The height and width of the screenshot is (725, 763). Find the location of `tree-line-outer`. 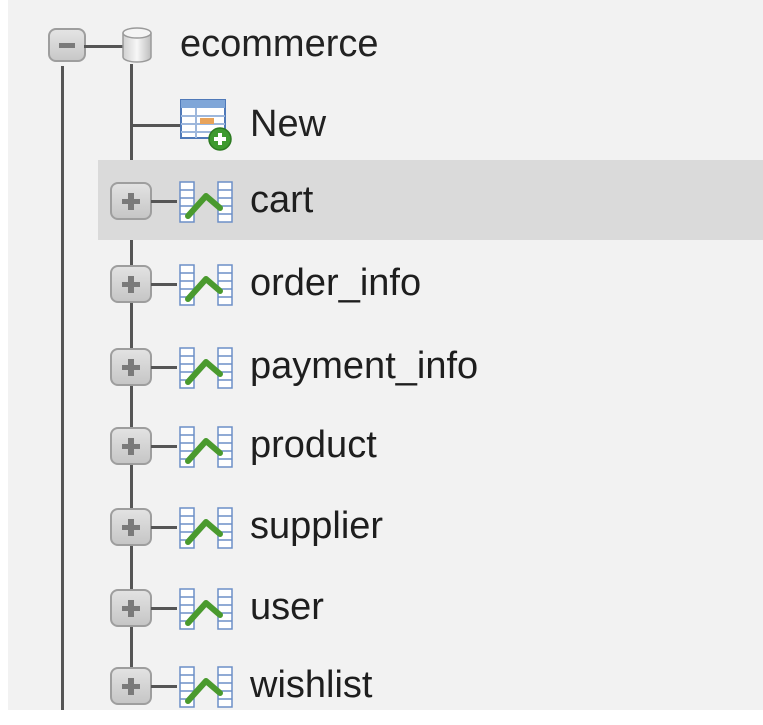

tree-line-outer is located at coordinates (62, 388).